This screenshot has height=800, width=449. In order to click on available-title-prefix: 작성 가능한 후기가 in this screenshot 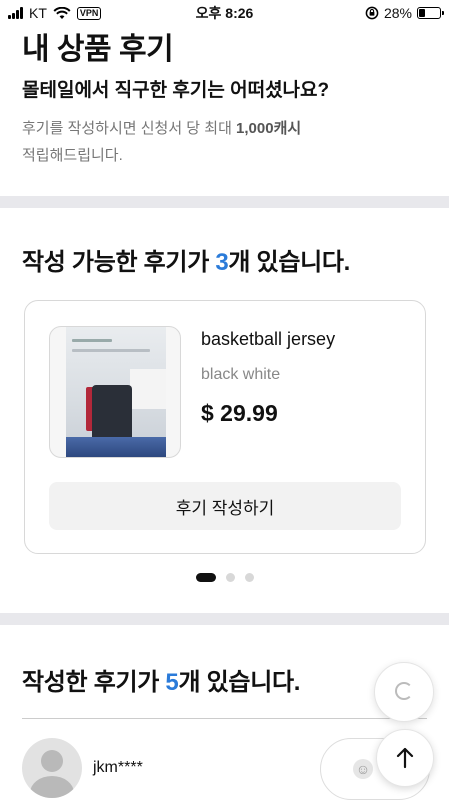, I will do `click(119, 262)`.